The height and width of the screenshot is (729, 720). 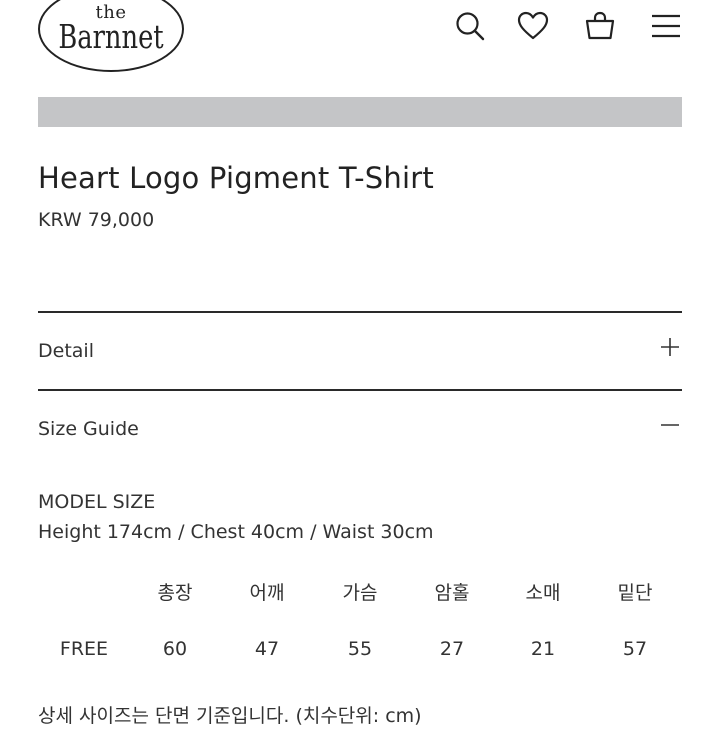 I want to click on search-button, so click(x=470, y=26).